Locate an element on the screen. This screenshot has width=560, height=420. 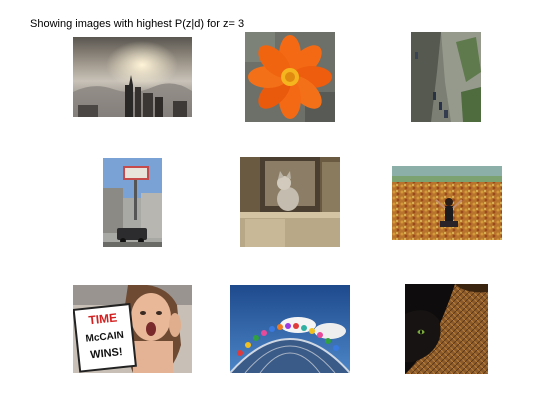
thumbnail-orange-flower is located at coordinates (290, 77).